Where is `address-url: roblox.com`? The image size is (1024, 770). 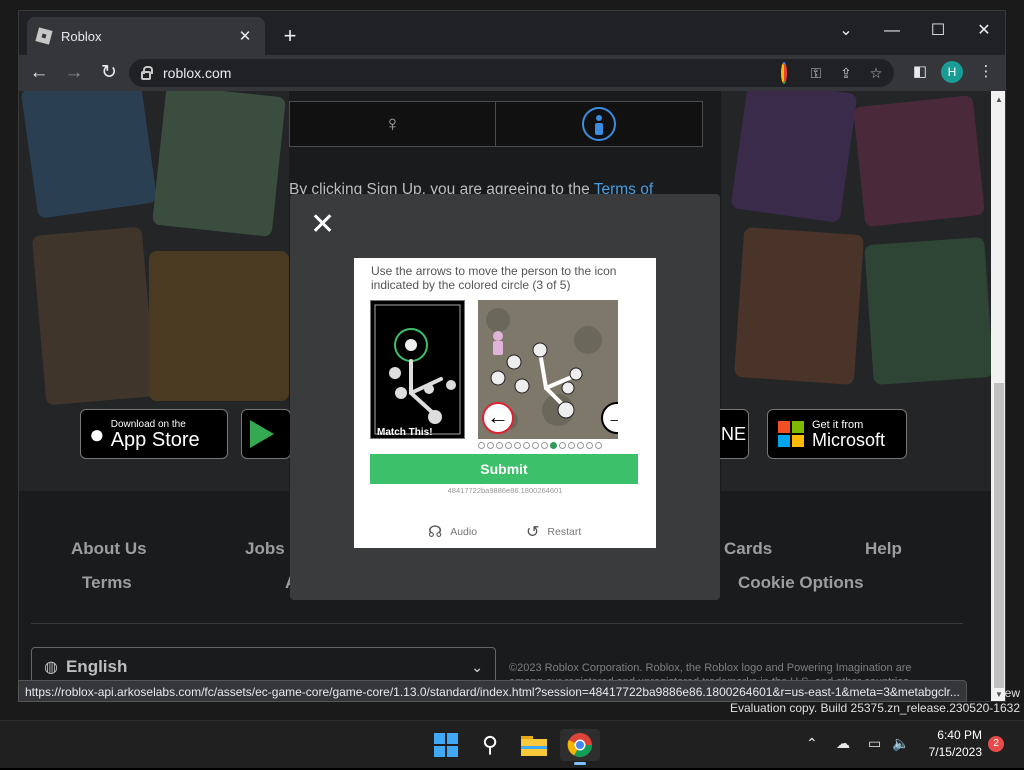 address-url: roblox.com is located at coordinates (197, 73).